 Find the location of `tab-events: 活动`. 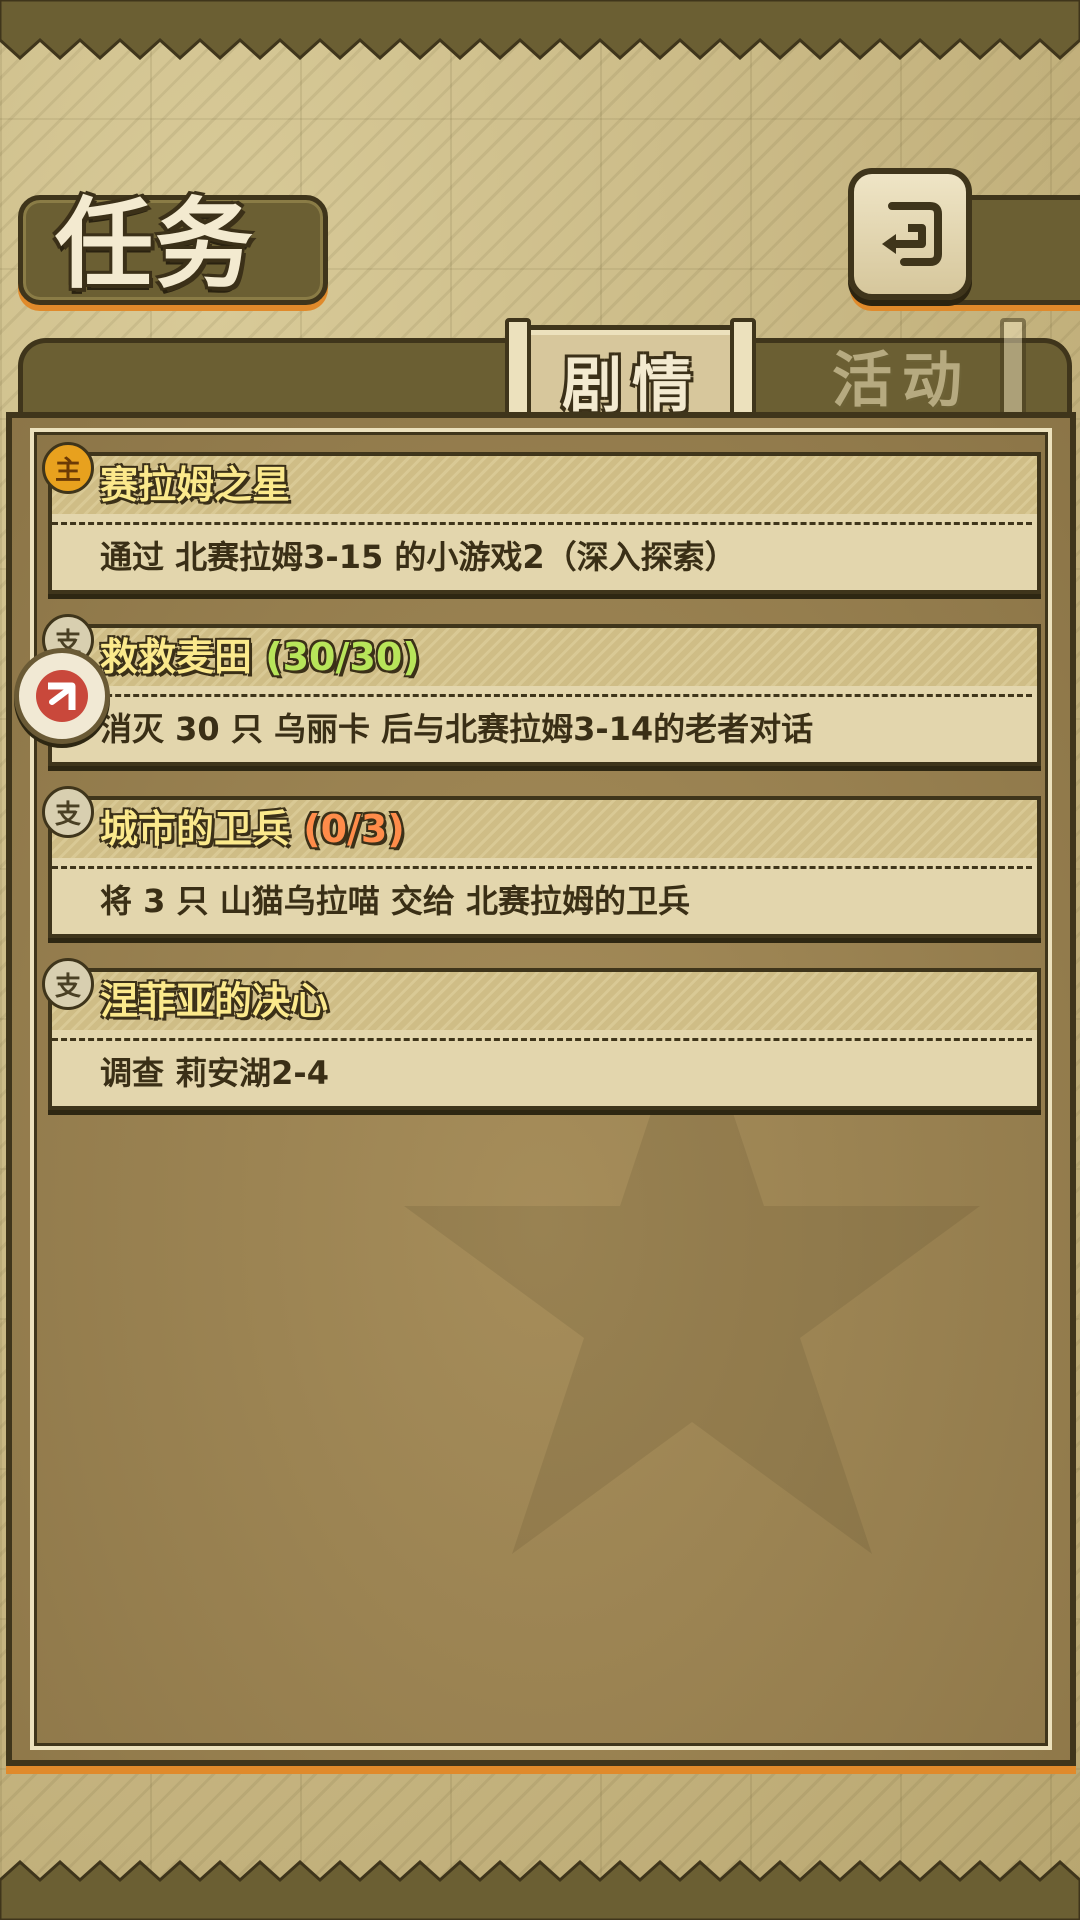

tab-events: 活动 is located at coordinates (902, 375).